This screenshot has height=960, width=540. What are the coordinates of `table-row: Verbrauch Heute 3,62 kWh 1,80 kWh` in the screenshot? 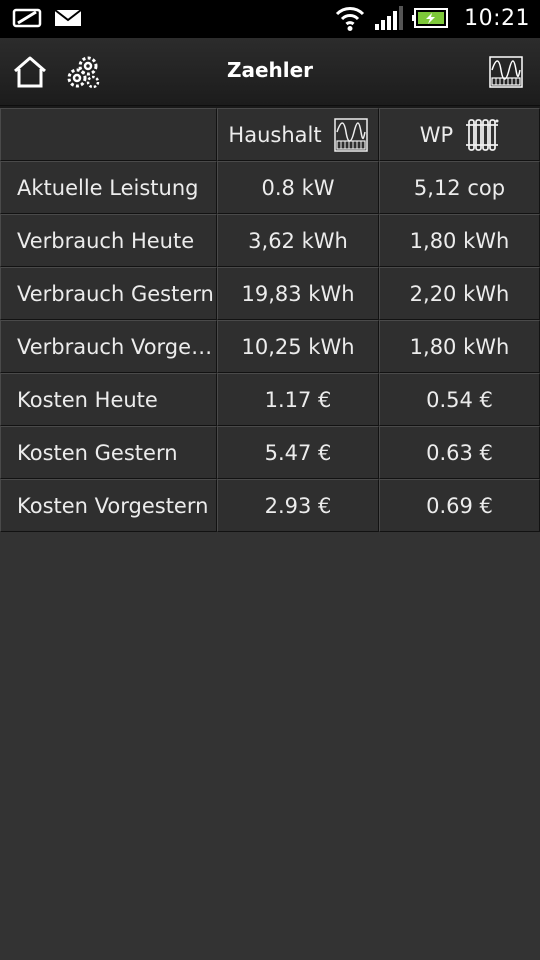 It's located at (270, 240).